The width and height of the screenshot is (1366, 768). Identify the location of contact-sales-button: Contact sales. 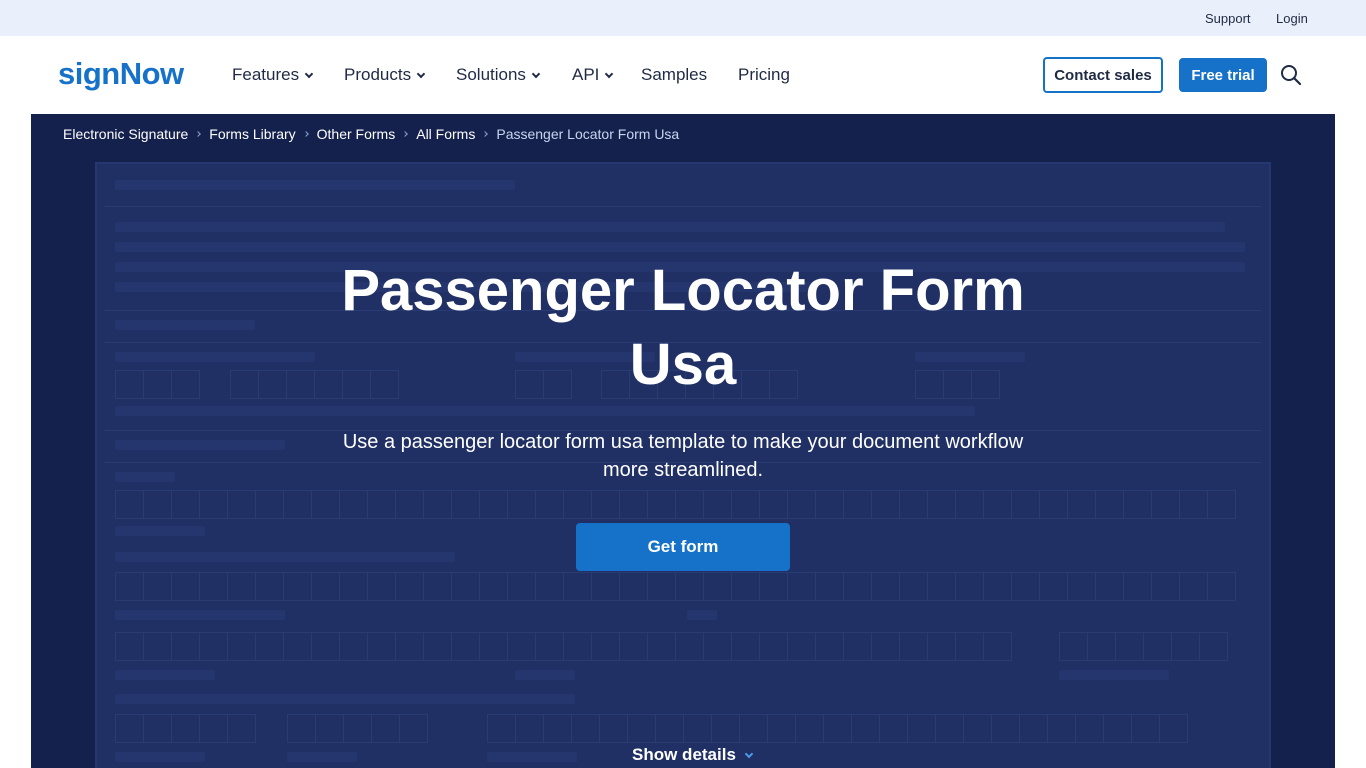
(1103, 75).